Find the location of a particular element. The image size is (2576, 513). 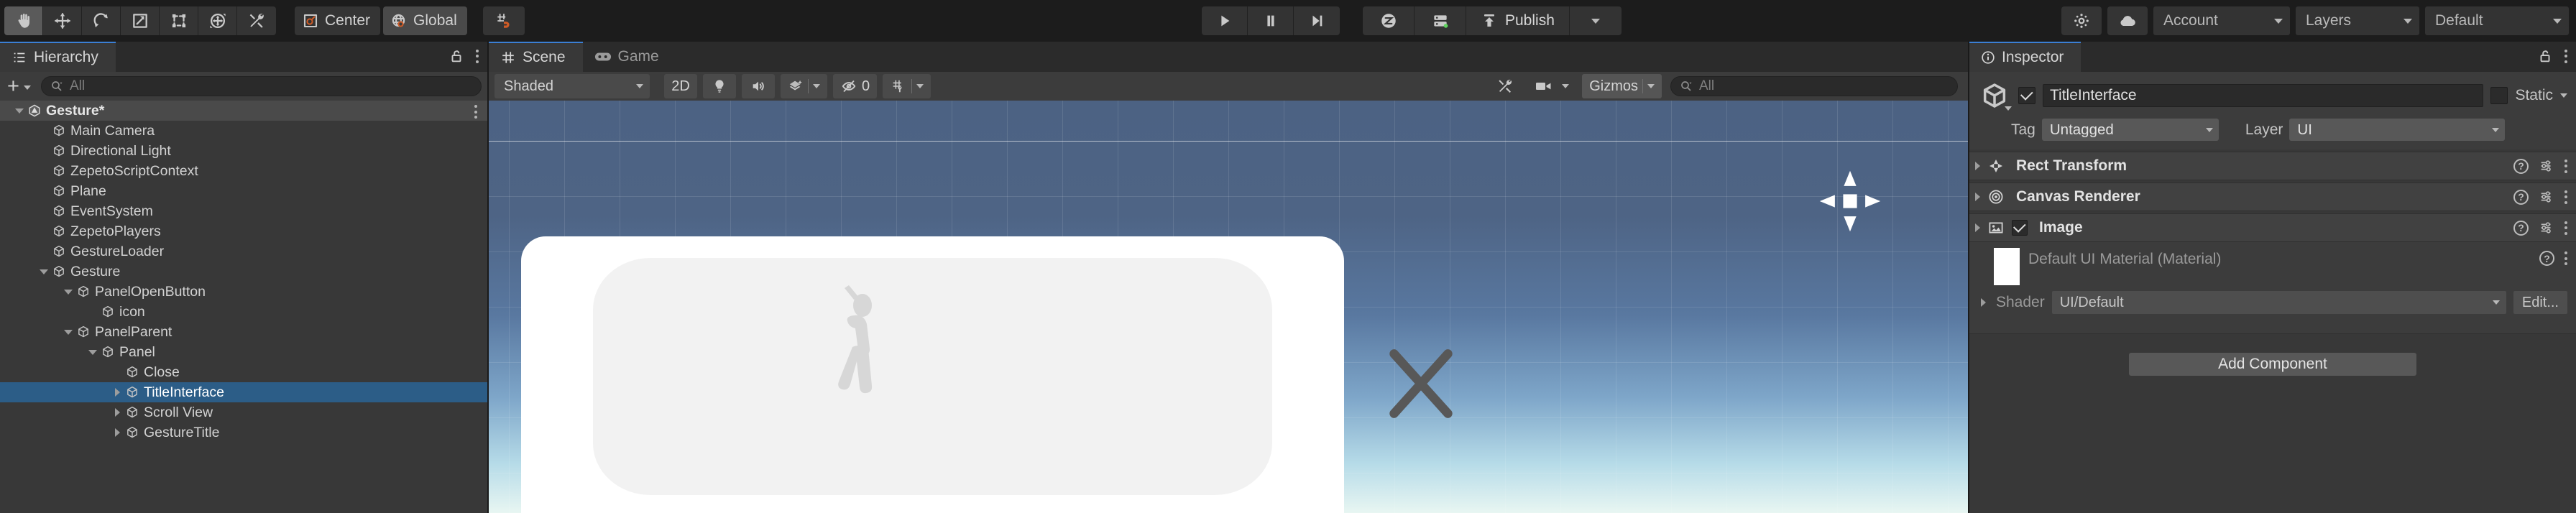

hierarchy-row-panelopenbutton: PanelOpenButton is located at coordinates (243, 292).